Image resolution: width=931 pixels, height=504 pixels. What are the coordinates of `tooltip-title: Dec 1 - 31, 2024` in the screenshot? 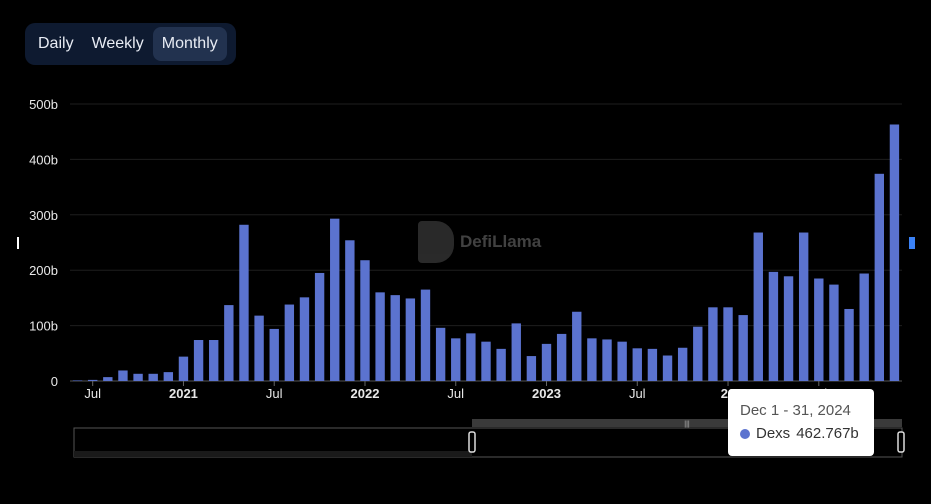 It's located at (795, 410).